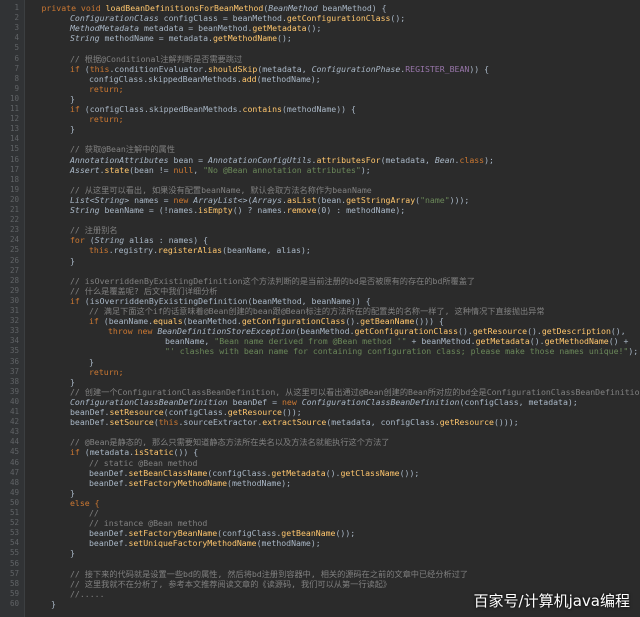 This screenshot has width=640, height=617. I want to click on code-line: 50 else {, so click(320, 503).